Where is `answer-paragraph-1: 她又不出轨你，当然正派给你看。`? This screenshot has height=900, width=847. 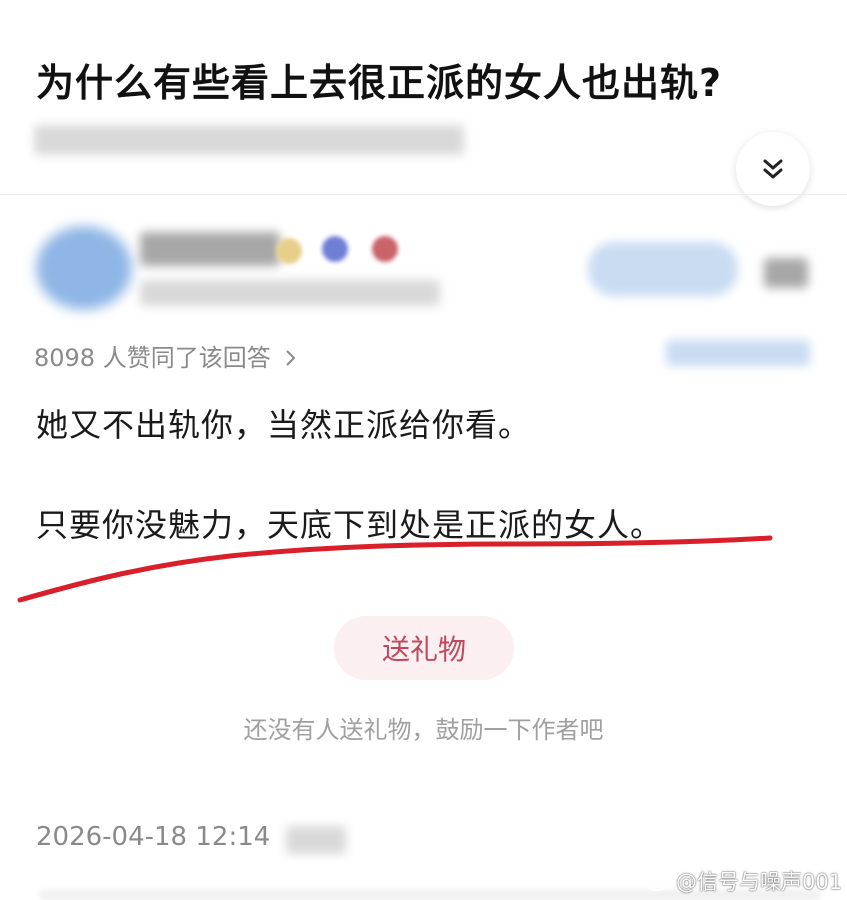 answer-paragraph-1: 她又不出轨你，当然正派给你看。 is located at coordinates (284, 425).